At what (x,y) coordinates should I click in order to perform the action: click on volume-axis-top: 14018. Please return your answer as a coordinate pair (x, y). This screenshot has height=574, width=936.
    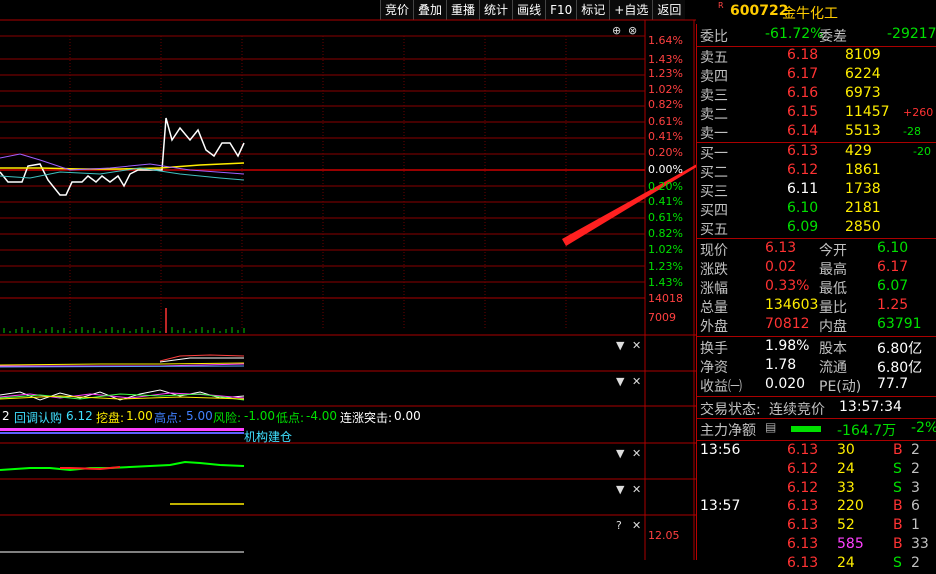
    Looking at the image, I should click on (665, 298).